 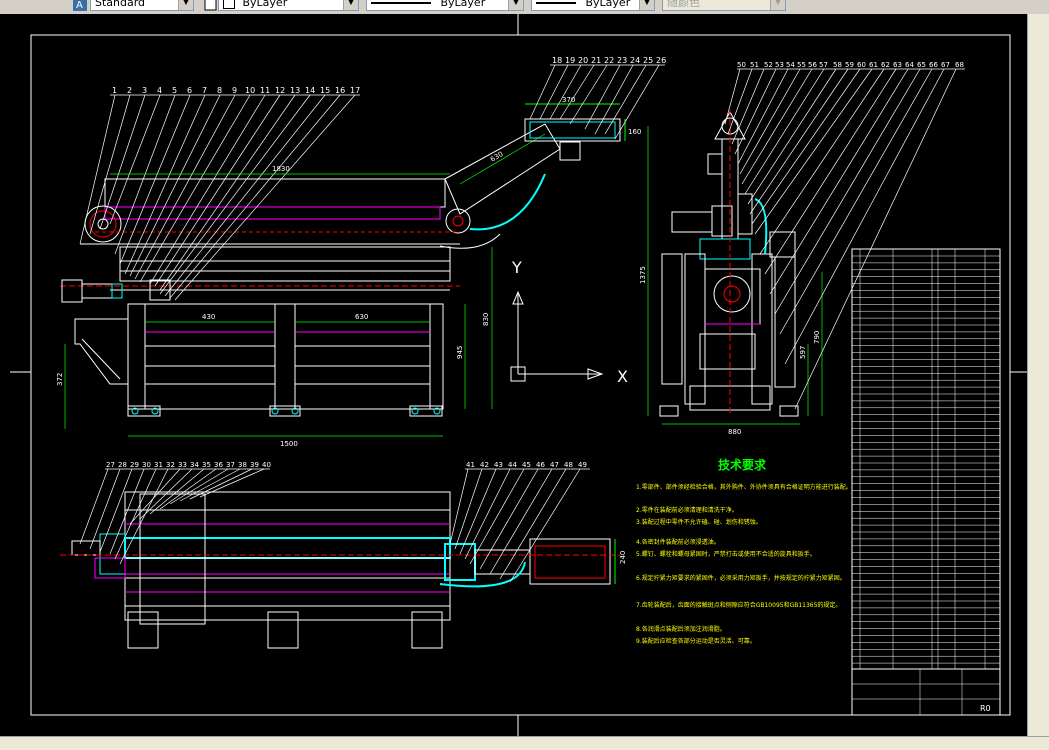 What do you see at coordinates (921, 65) in the screenshot?
I see `leader-label: 65` at bounding box center [921, 65].